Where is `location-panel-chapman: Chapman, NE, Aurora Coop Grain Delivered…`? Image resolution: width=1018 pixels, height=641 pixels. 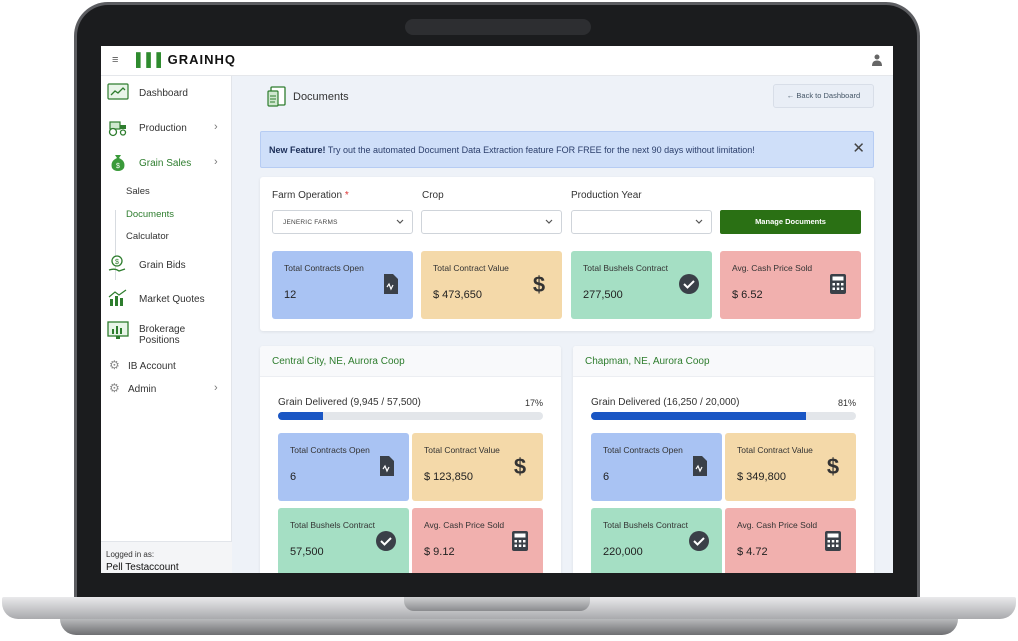
location-panel-chapman: Chapman, NE, Aurora Coop Grain Delivered… is located at coordinates (723, 459).